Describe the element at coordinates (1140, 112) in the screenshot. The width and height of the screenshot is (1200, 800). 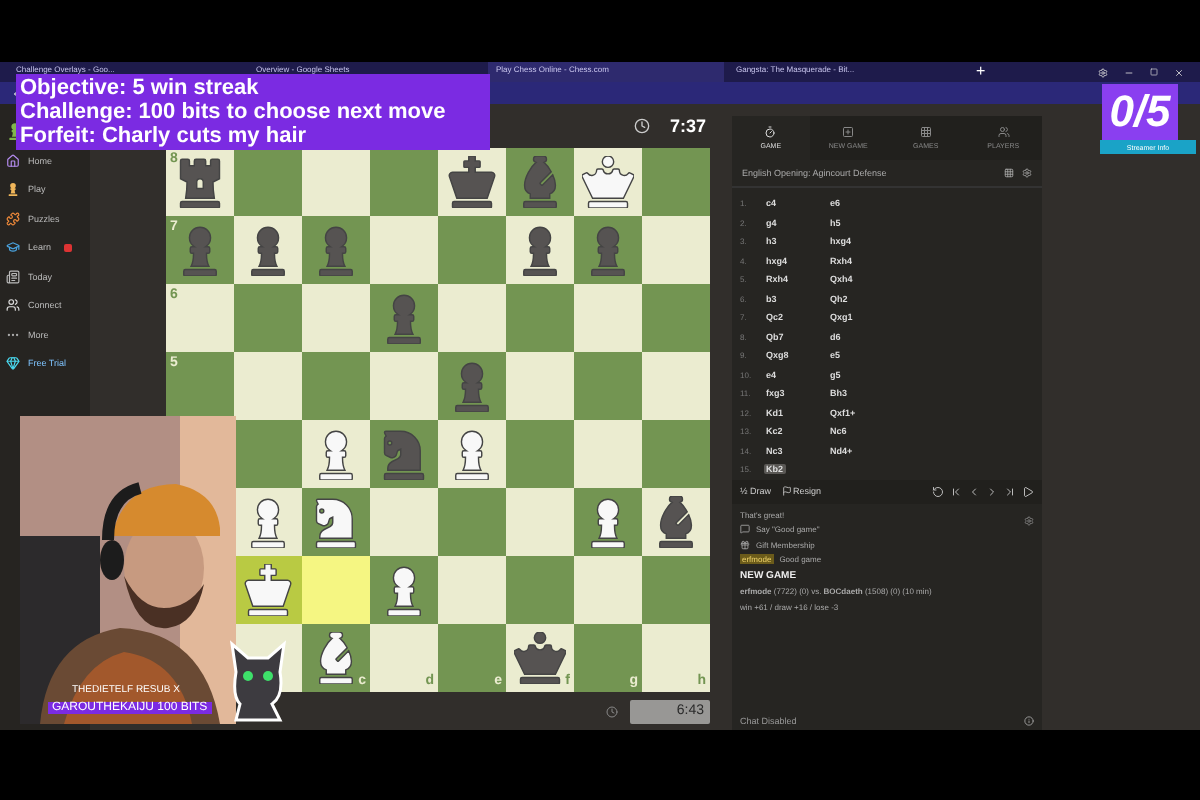
I see `streak-counter: 0/5` at that location.